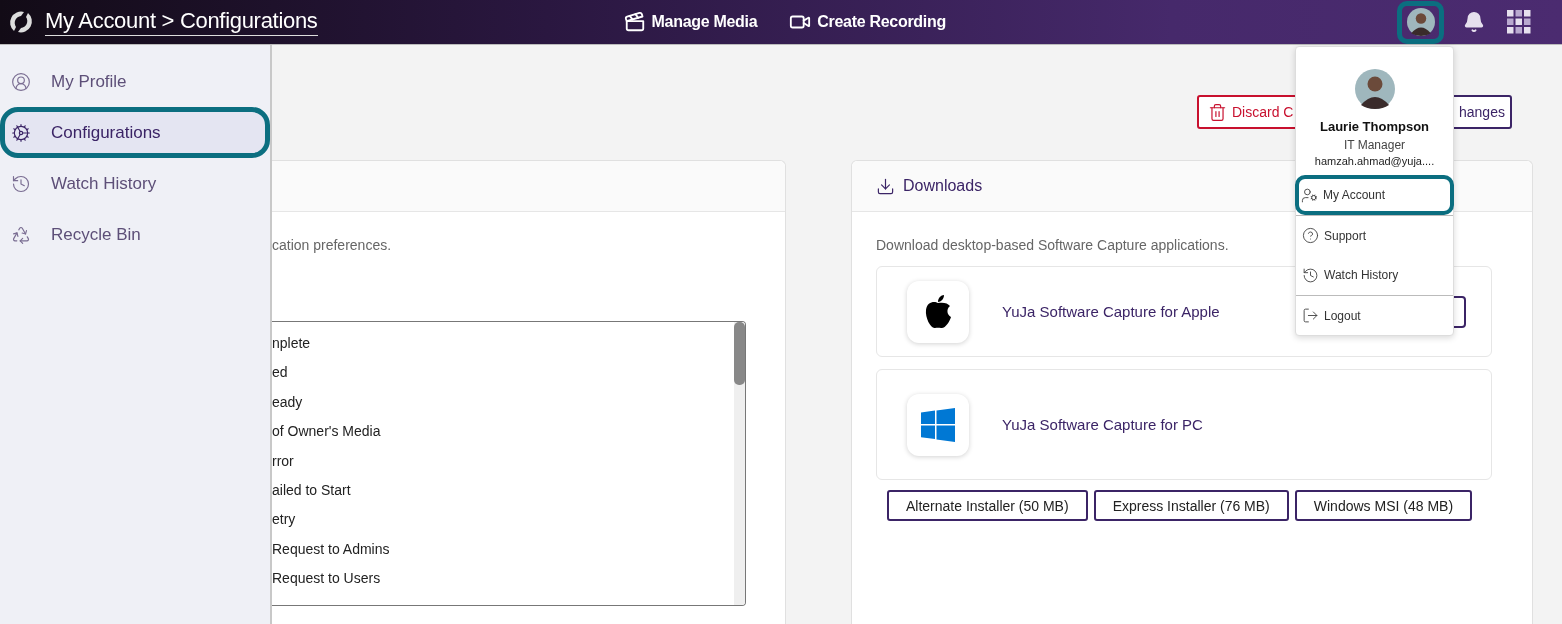 The width and height of the screenshot is (1562, 624). I want to click on nav-link: Manage Media, so click(690, 22).